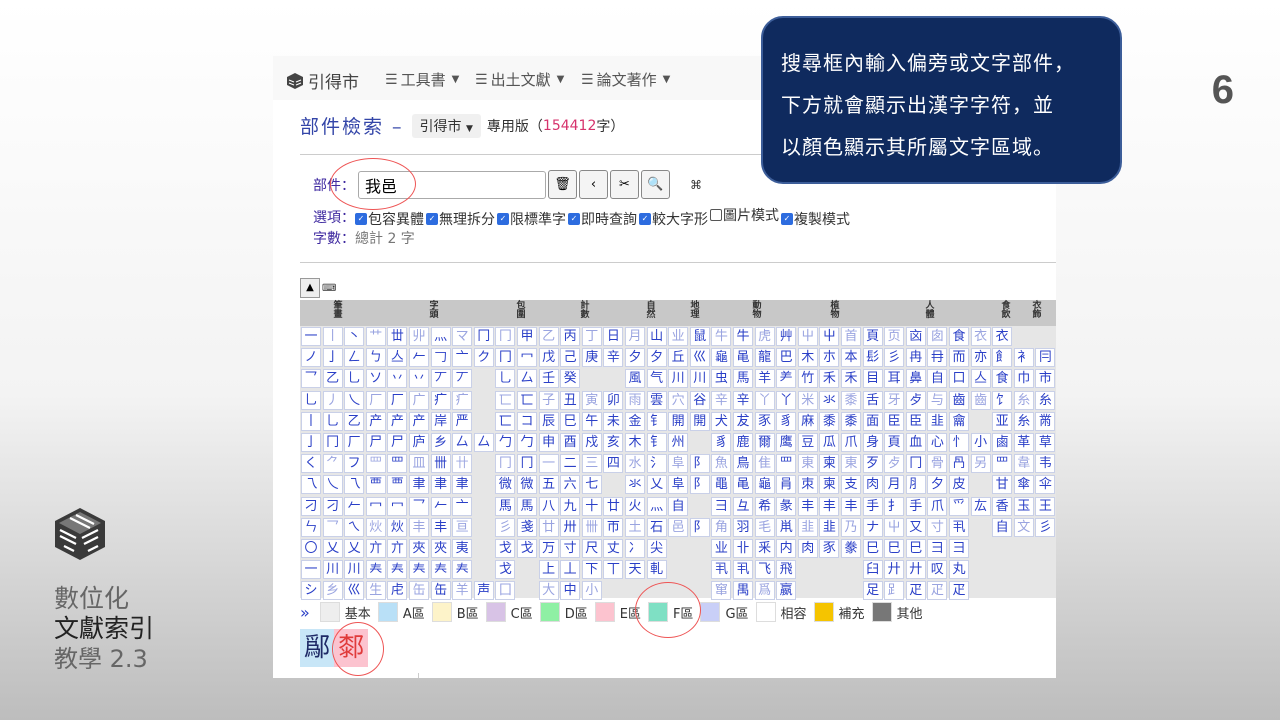  Describe the element at coordinates (354, 485) in the screenshot. I see `radical-cell: 乁` at that location.